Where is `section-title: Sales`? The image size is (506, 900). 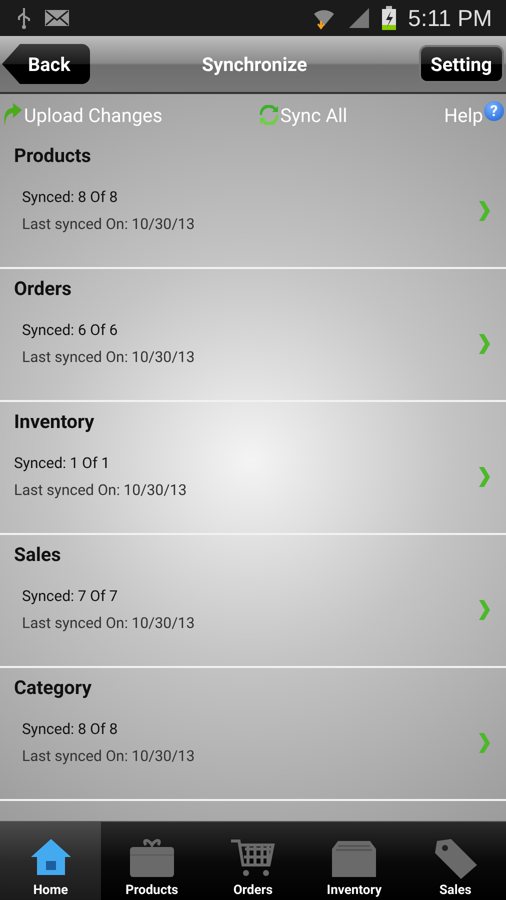 section-title: Sales is located at coordinates (38, 555).